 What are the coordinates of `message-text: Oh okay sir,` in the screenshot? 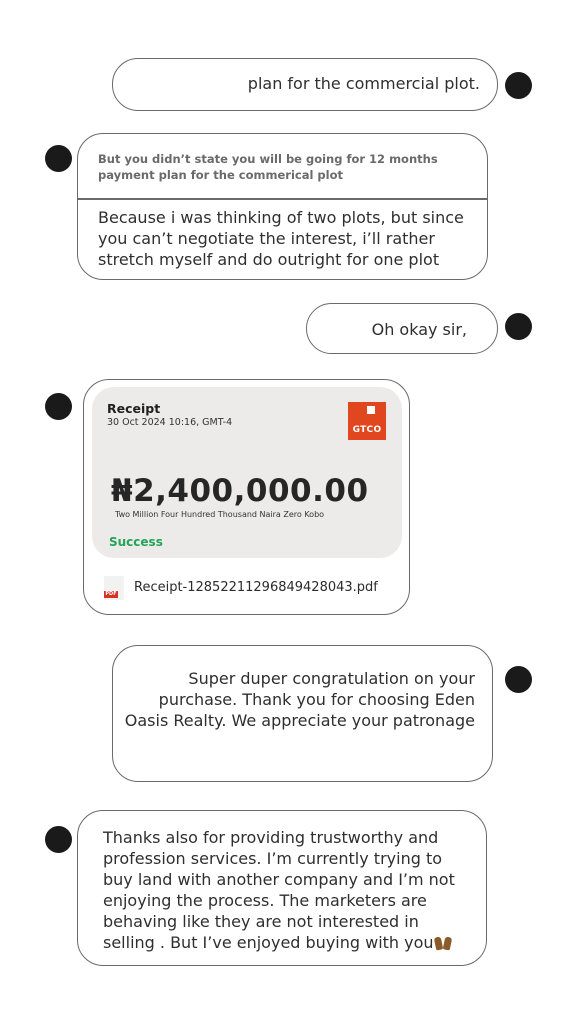 It's located at (419, 329).